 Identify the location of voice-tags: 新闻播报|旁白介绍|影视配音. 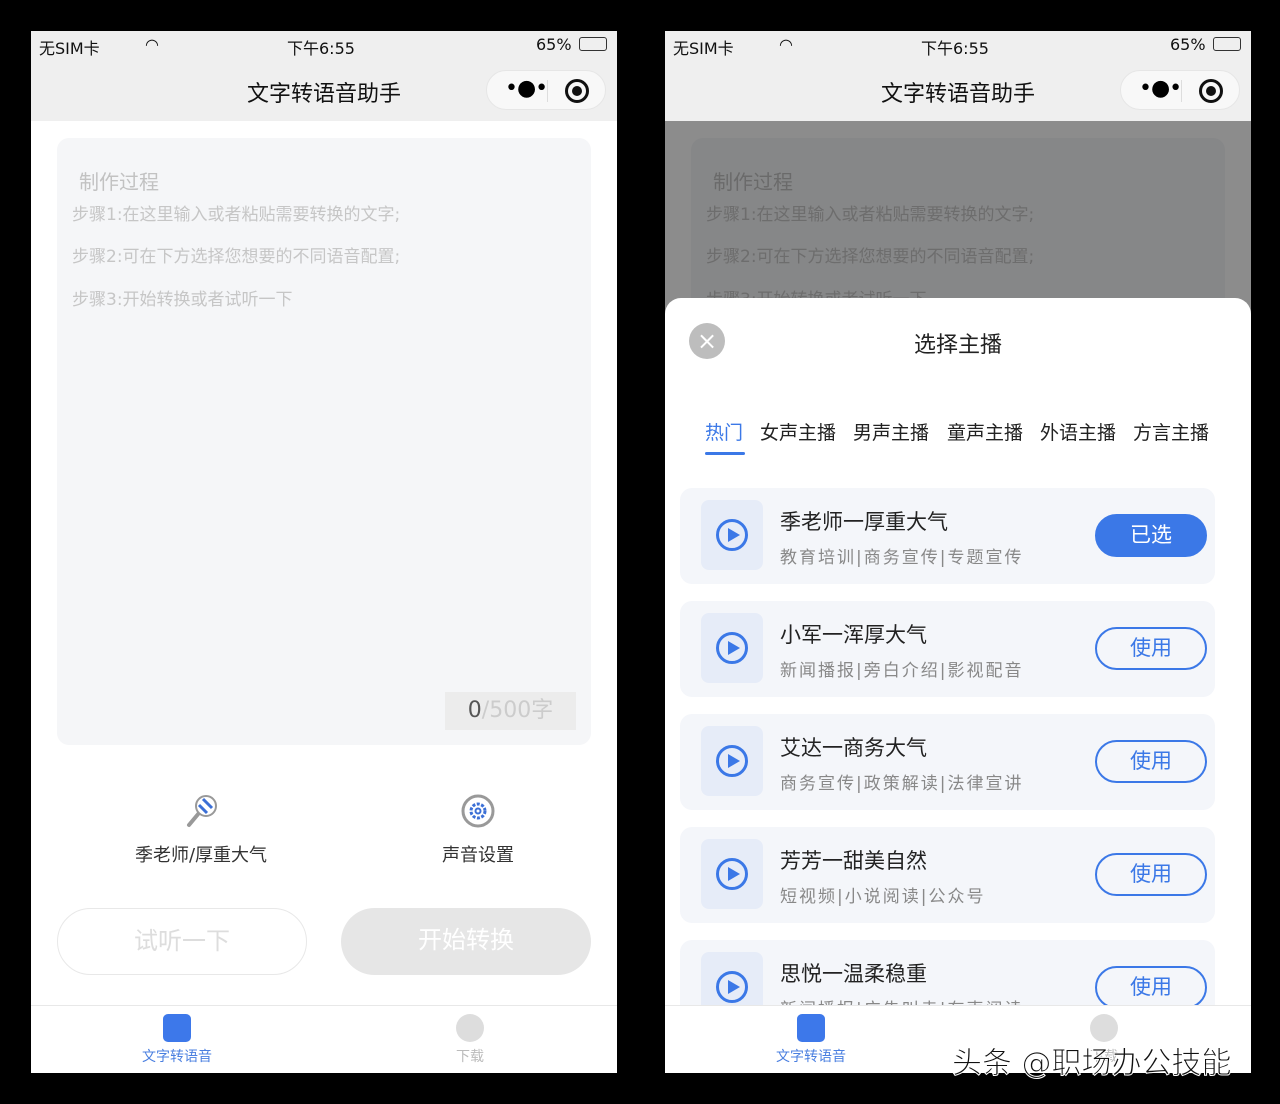
(902, 671).